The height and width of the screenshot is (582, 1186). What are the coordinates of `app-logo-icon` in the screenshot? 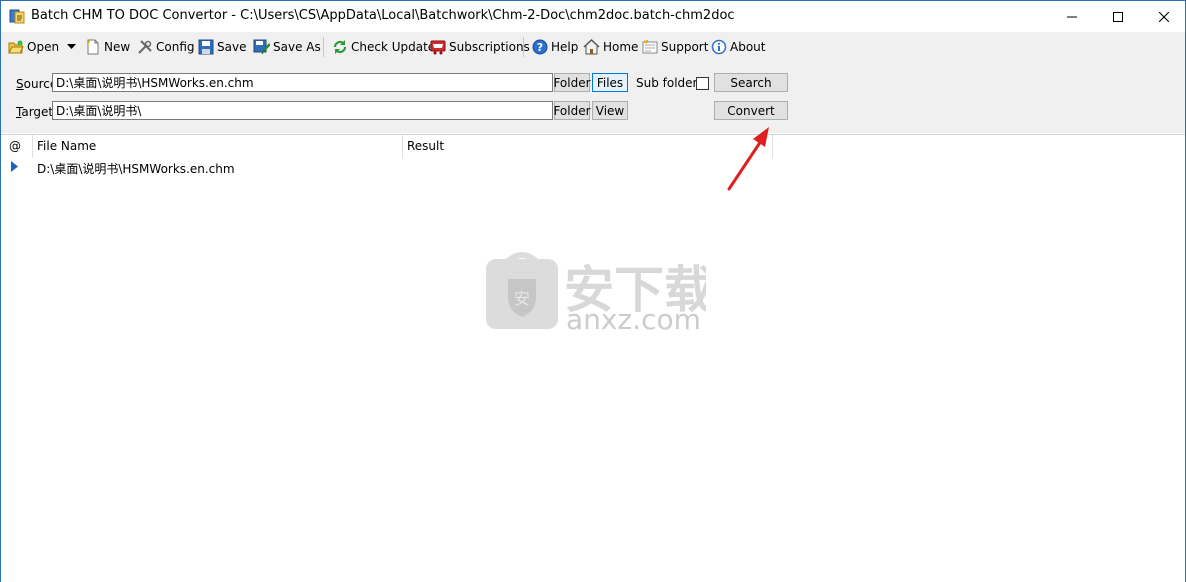 It's located at (17, 16).